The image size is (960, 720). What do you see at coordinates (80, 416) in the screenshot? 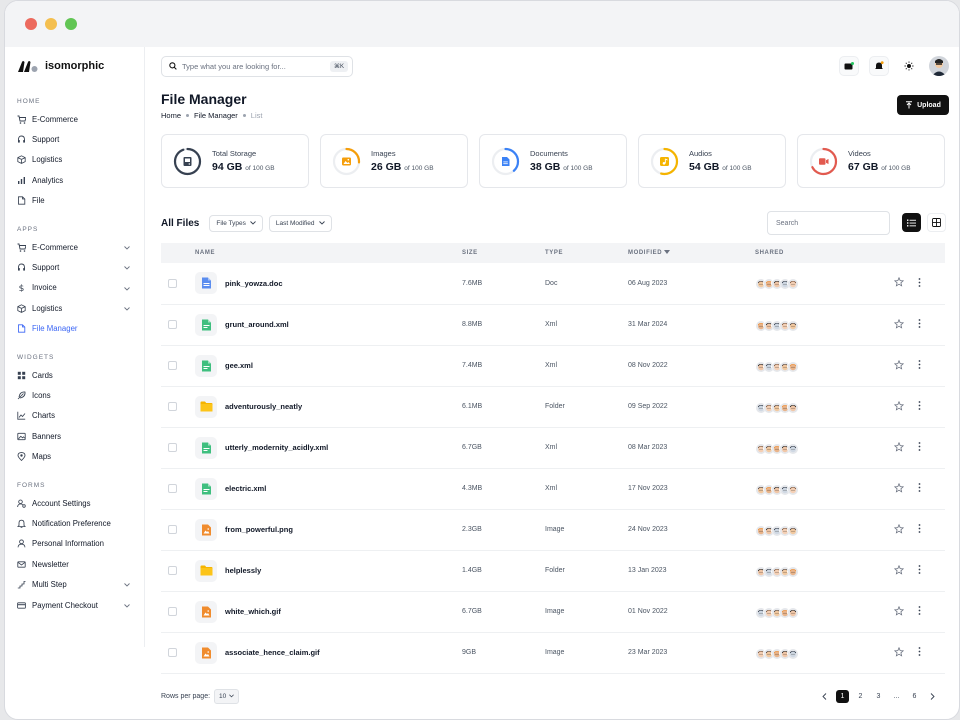
I see `sidebar-item-charts: Charts` at bounding box center [80, 416].